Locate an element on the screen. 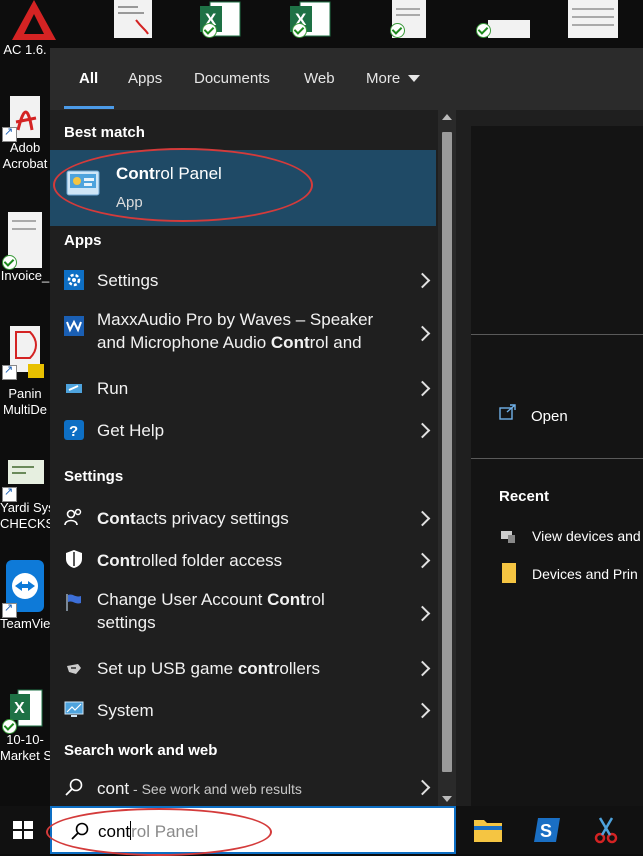 The height and width of the screenshot is (856, 643). start-button is located at coordinates (25, 830).